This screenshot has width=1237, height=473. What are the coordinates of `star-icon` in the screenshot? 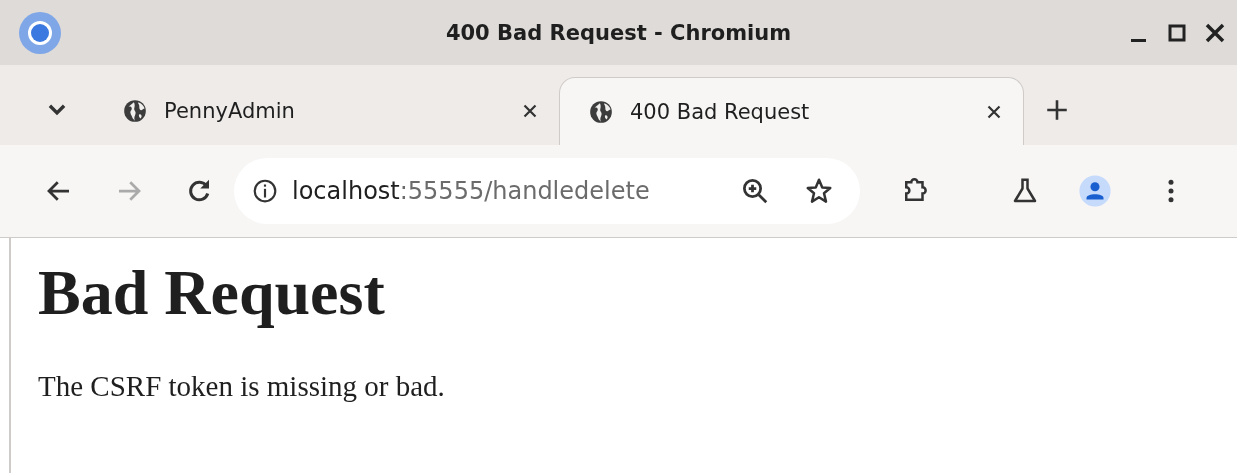 It's located at (819, 191).